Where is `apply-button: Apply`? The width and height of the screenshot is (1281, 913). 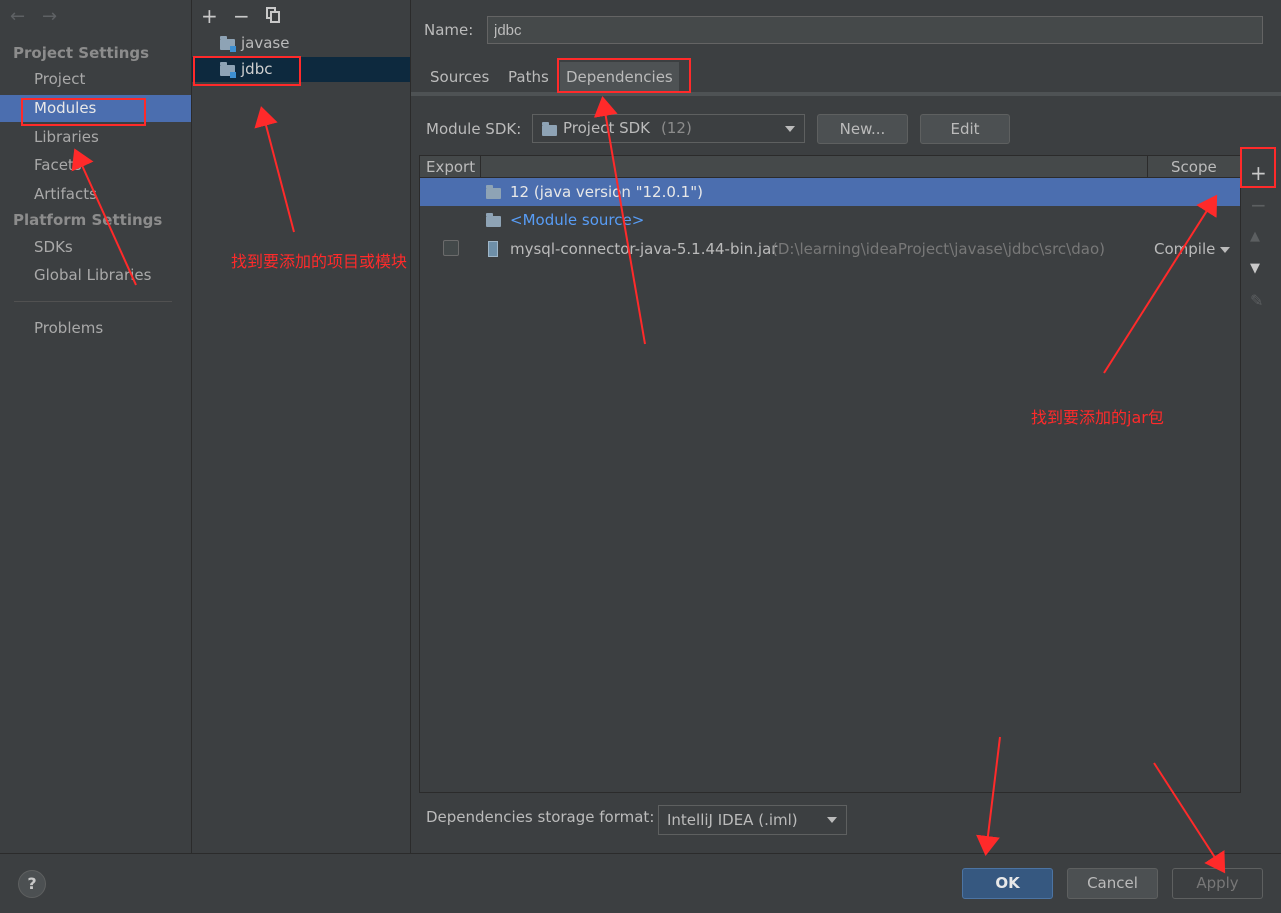
apply-button: Apply is located at coordinates (1217, 883).